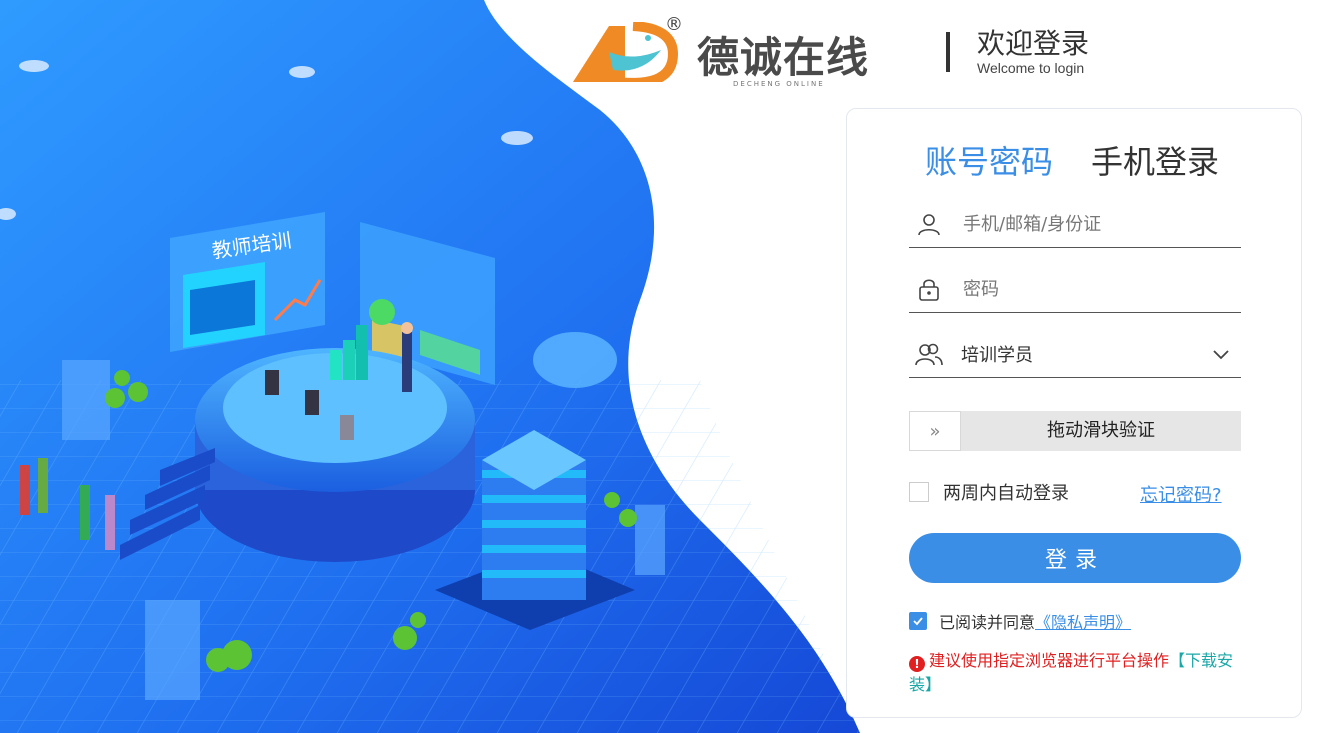  What do you see at coordinates (1101, 224) in the screenshot?
I see `account-input` at bounding box center [1101, 224].